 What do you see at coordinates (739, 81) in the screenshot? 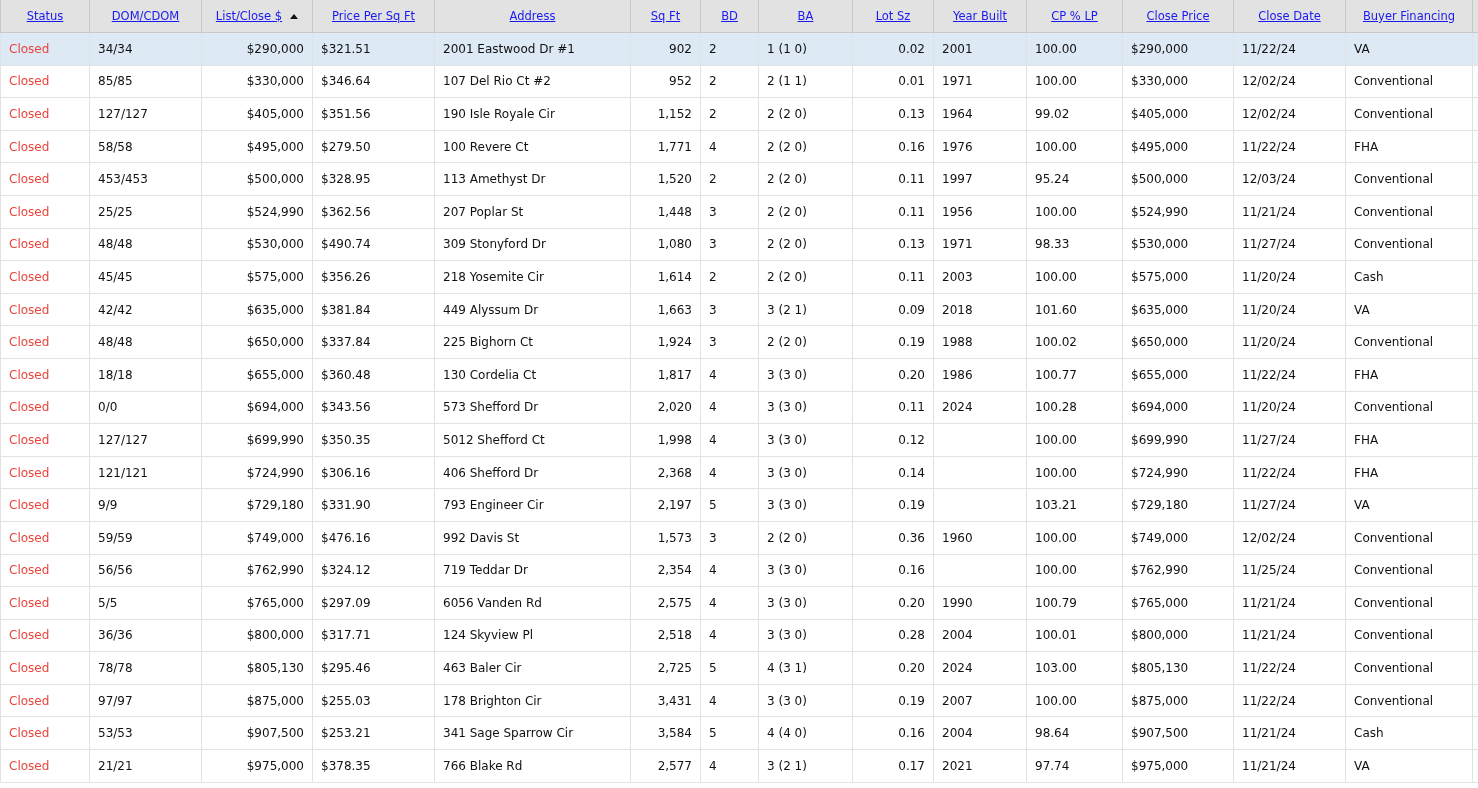
I see `table-row: Closed 85/85 $330,000 $346.64 107 Del Rio Ct #2 952 2 2 (1 1) 0.01 1971 100.00 $330,000 12/02/24 Conventional` at bounding box center [739, 81].